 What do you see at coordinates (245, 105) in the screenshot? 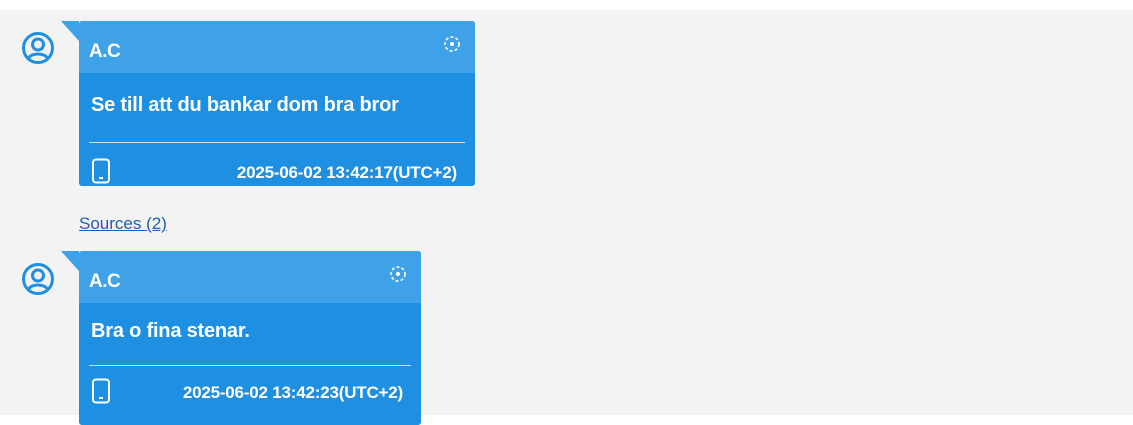
I see `message-text: Se till att du bankar dom bra bror` at bounding box center [245, 105].